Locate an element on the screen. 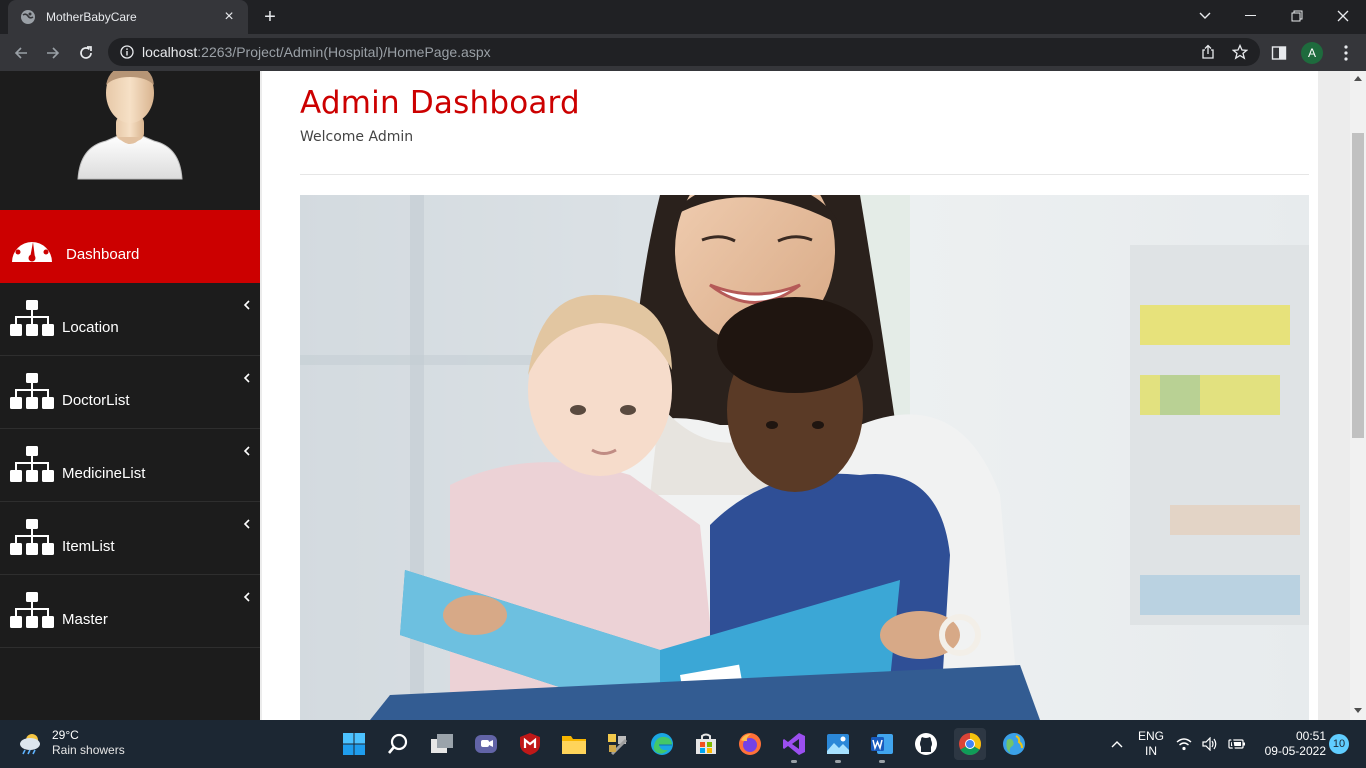  minimize-button is located at coordinates (1251, 16).